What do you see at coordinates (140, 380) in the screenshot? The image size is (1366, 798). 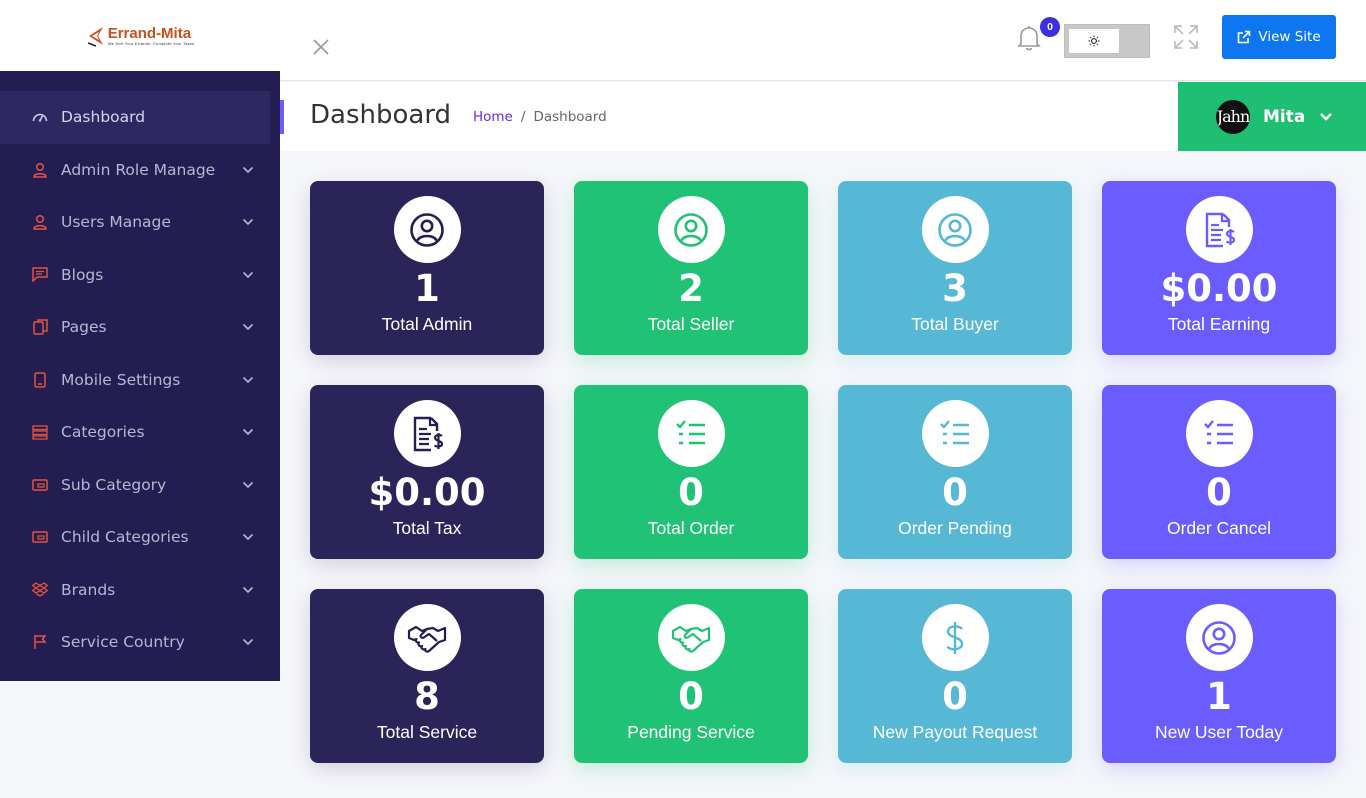 I see `sidebar-item-mobile-settings: Mobile Settings` at bounding box center [140, 380].